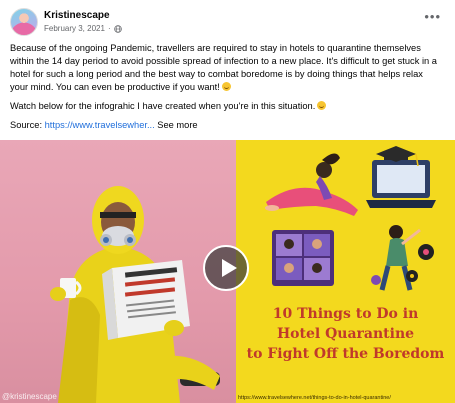 The height and width of the screenshot is (403, 455). I want to click on infographic-headline-line-2: Hotel Quarantine, so click(345, 334).